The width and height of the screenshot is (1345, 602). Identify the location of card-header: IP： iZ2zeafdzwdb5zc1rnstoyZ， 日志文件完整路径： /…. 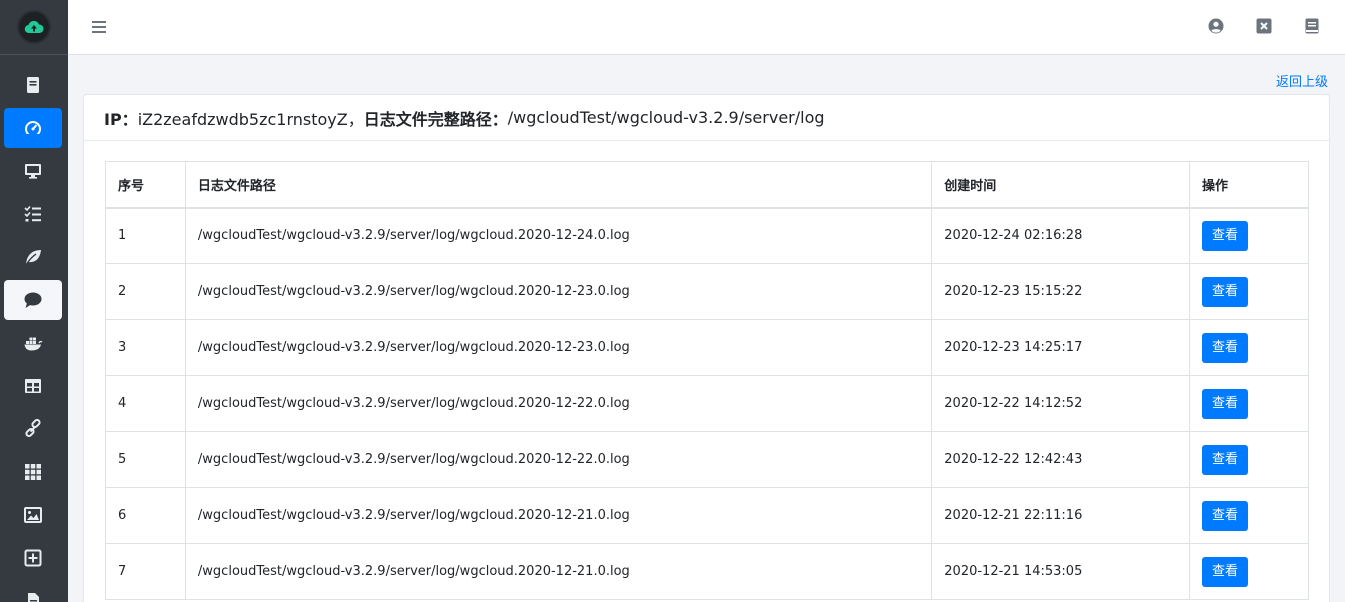
(706, 118).